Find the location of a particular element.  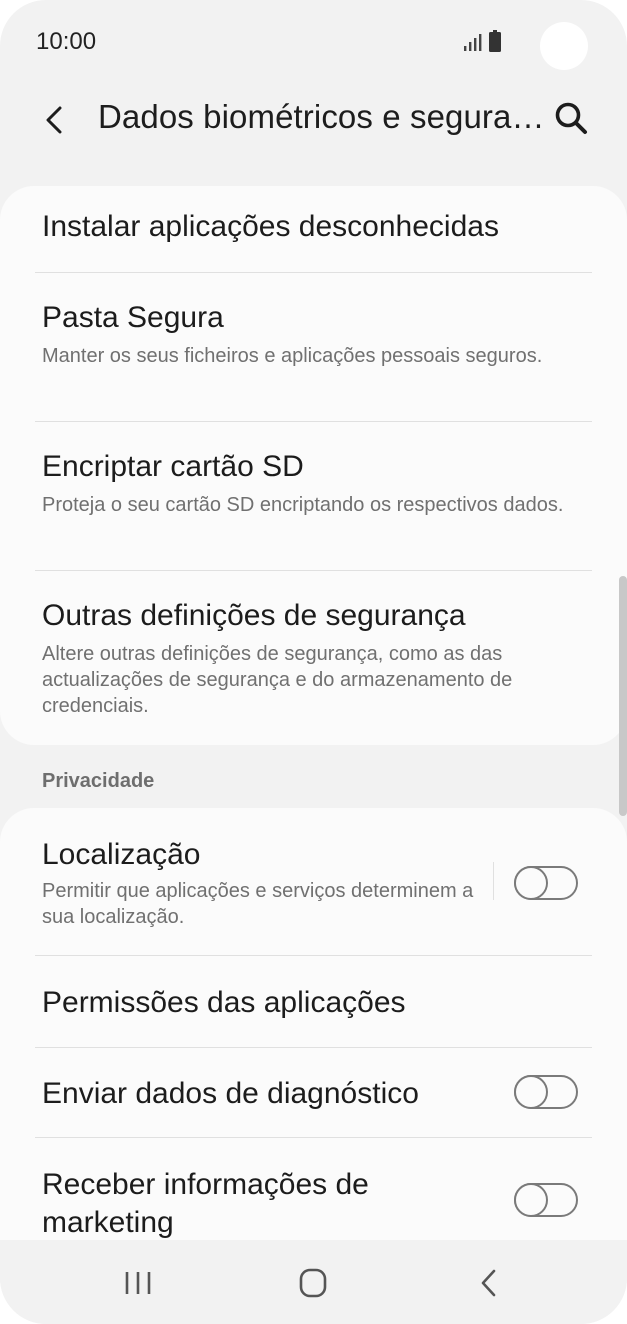

list-item-app-permissions: Permissões das aplicações is located at coordinates (313, 1001).